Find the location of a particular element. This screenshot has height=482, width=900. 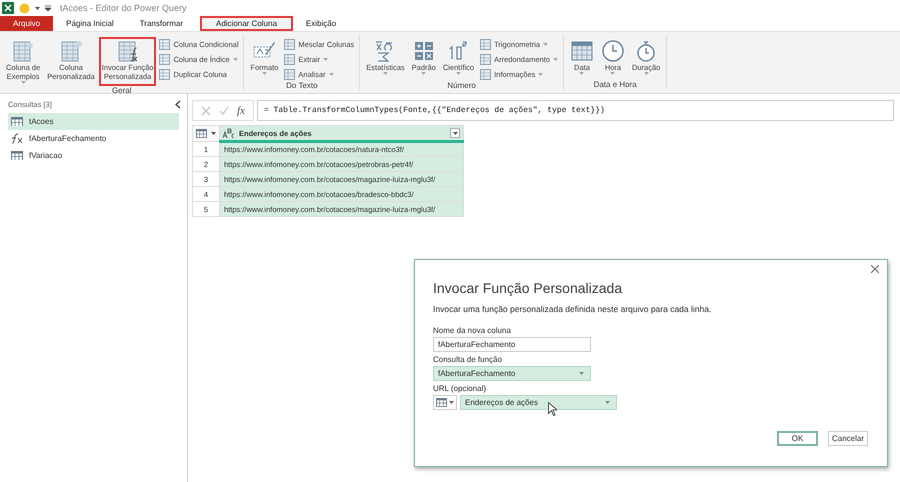

field-label: URL (opcional) is located at coordinates (460, 388).